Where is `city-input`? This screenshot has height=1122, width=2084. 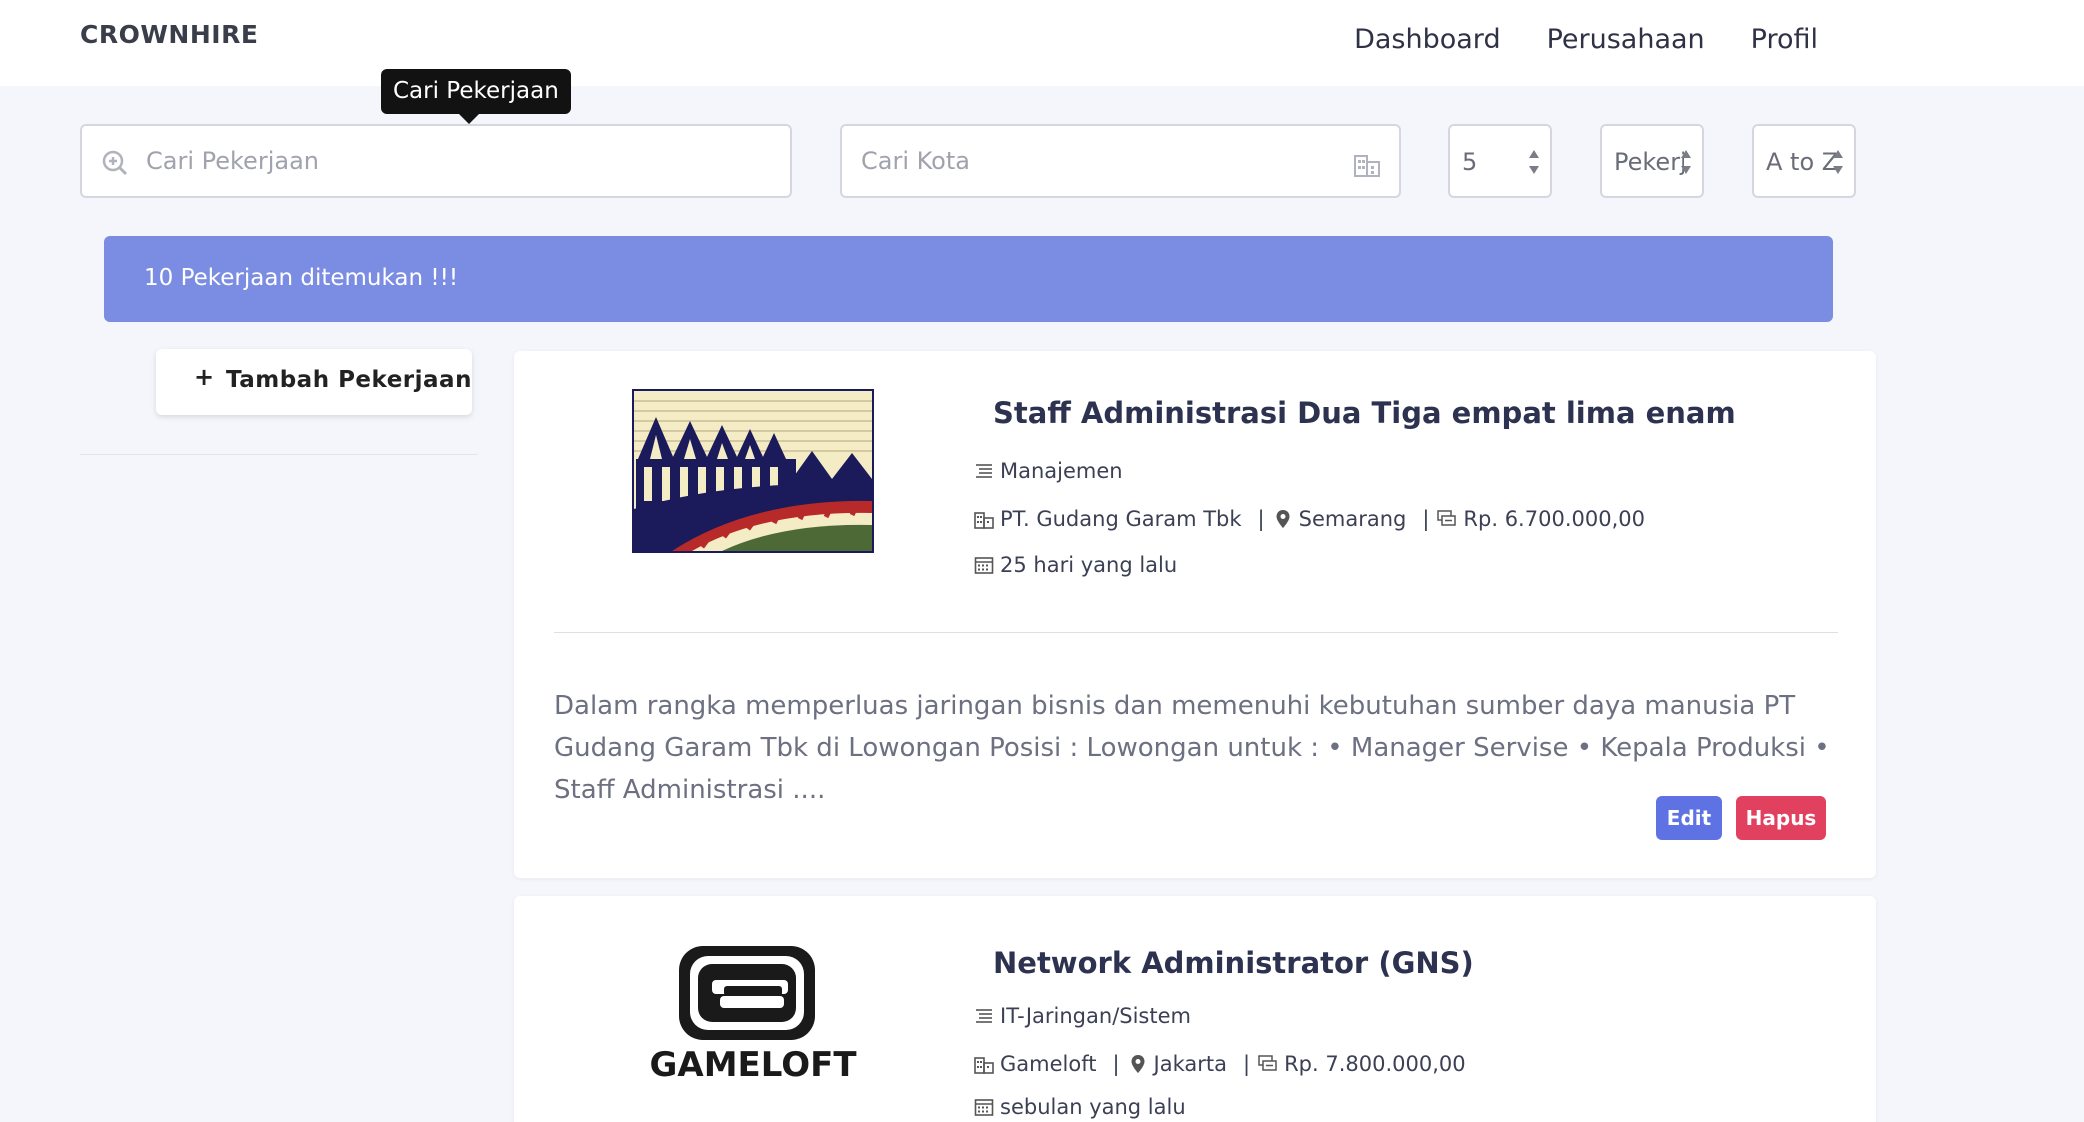
city-input is located at coordinates (1120, 161).